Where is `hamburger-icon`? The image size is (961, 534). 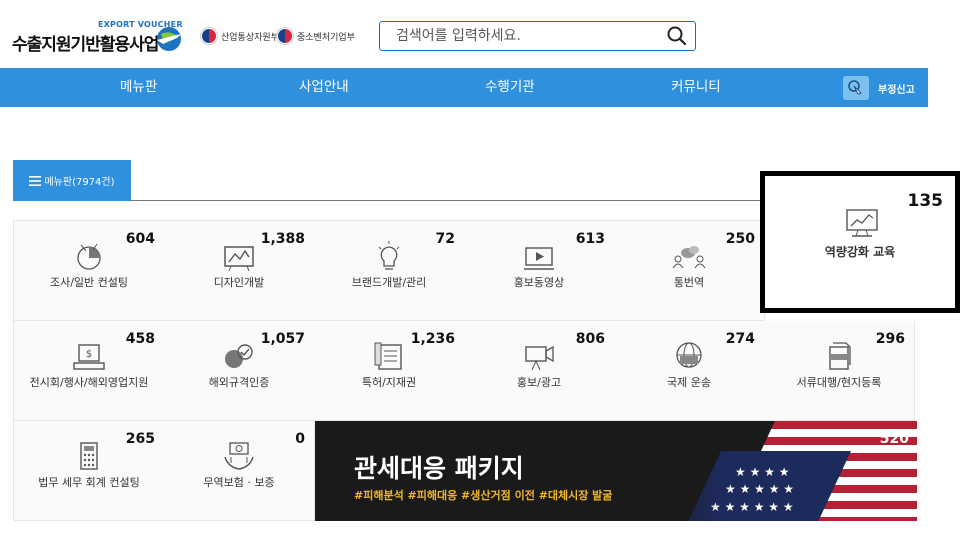 hamburger-icon is located at coordinates (35, 180).